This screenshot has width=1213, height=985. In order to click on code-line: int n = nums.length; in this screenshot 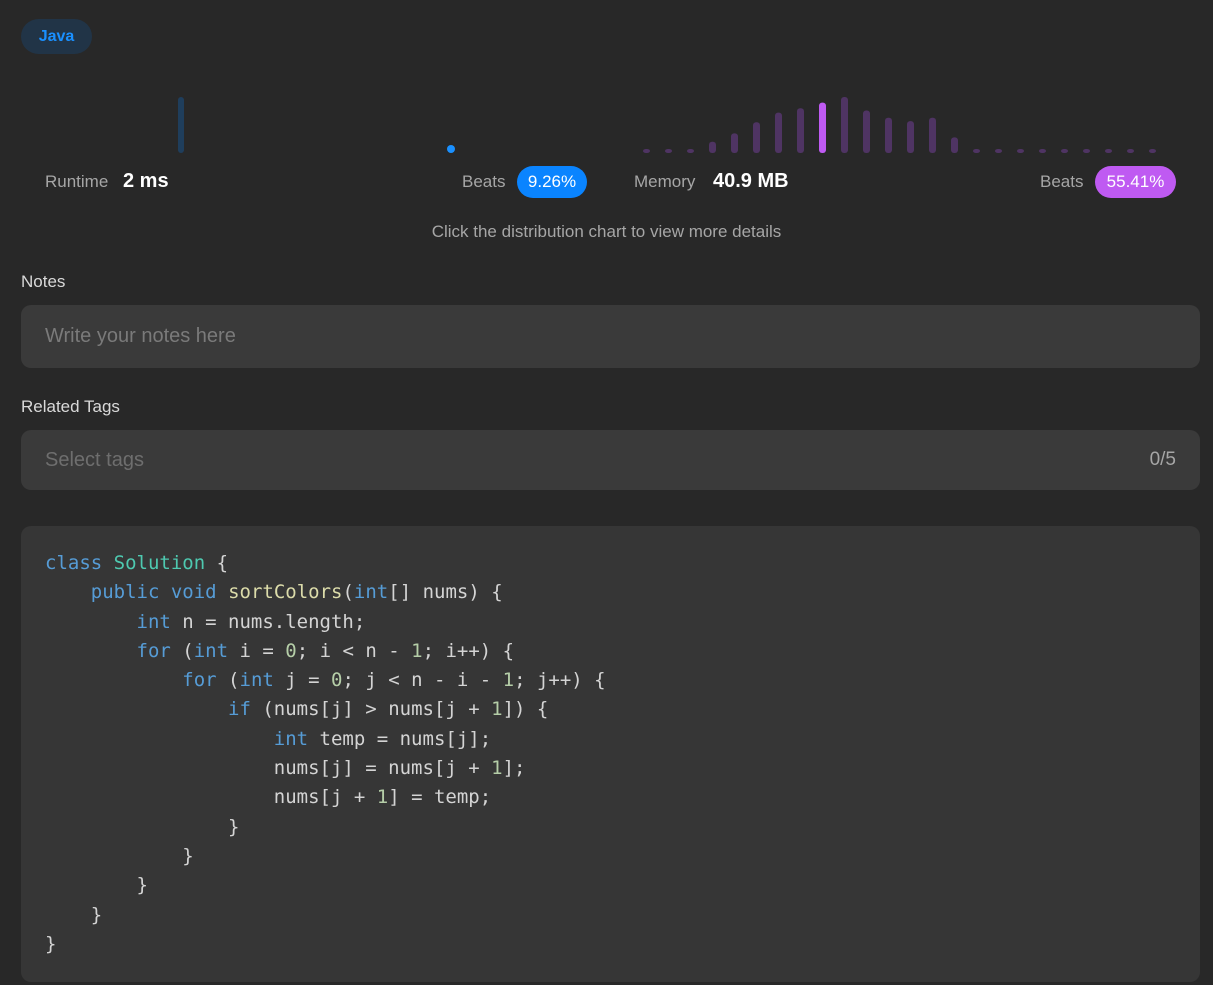, I will do `click(251, 621)`.